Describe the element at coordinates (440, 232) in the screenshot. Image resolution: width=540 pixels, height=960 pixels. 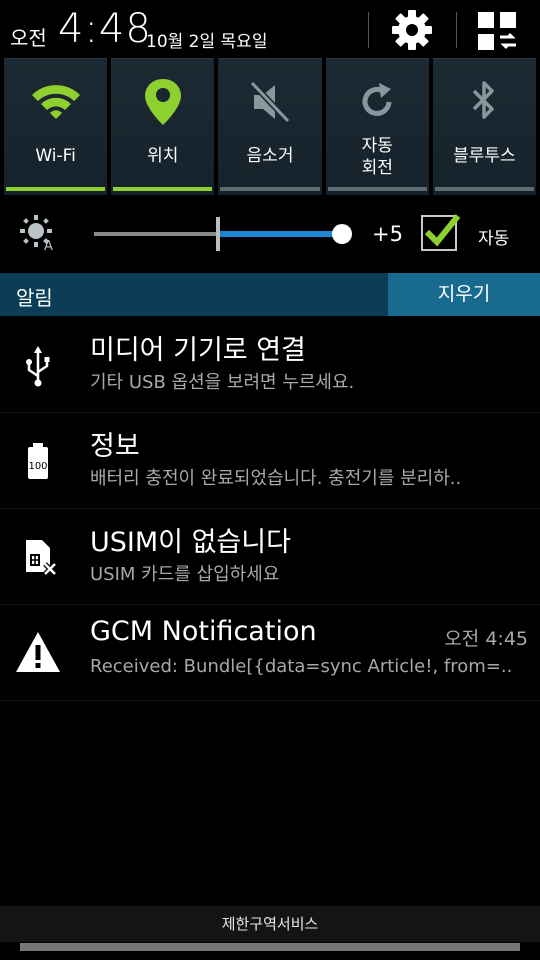
I see `auto-brightness-checkbox` at that location.